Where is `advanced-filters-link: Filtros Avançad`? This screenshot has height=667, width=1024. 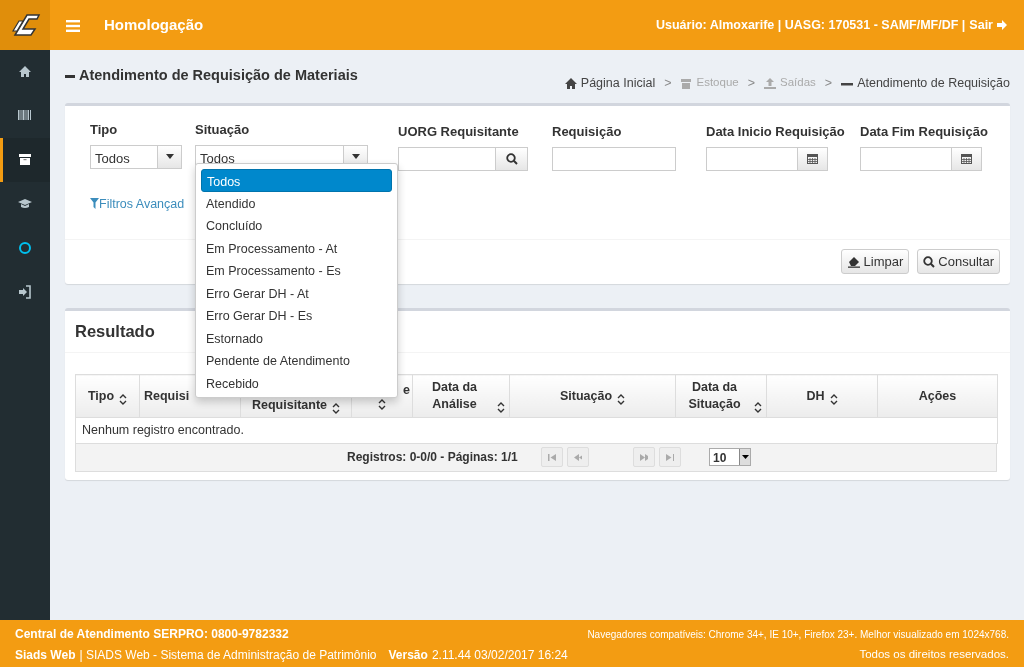
advanced-filters-link: Filtros Avançad is located at coordinates (137, 204).